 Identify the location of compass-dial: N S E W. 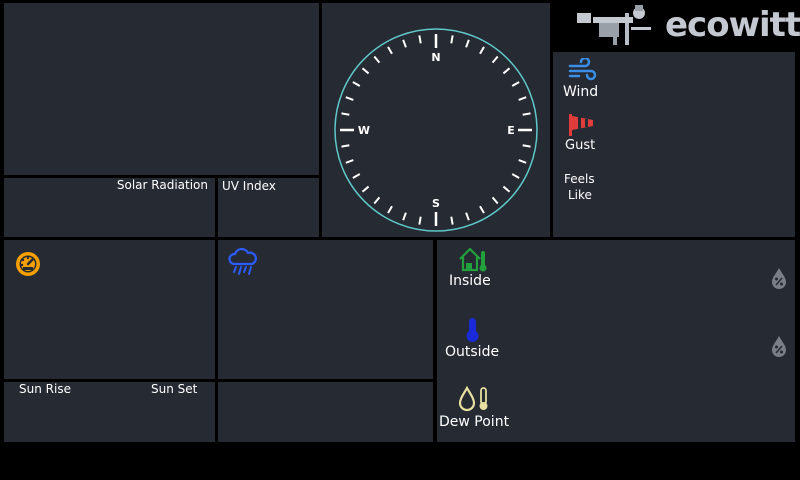
(436, 130).